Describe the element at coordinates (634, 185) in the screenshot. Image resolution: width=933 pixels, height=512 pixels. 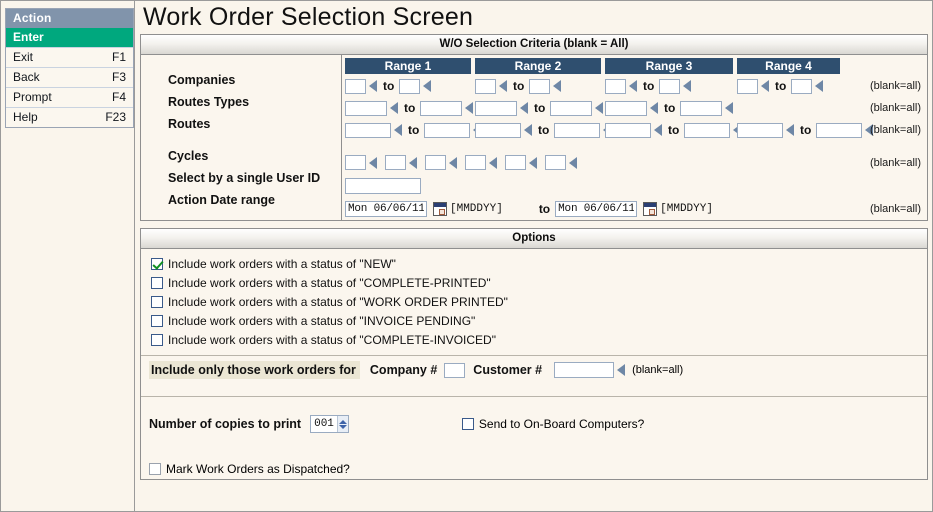
I see `user-id-row` at that location.